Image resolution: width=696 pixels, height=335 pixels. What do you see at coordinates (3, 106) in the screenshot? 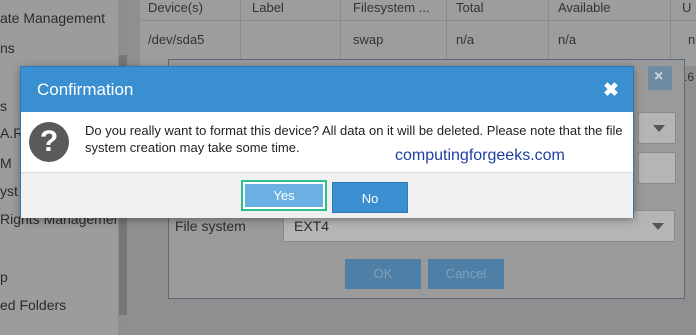
I see `sidebar-item-disks: s` at bounding box center [3, 106].